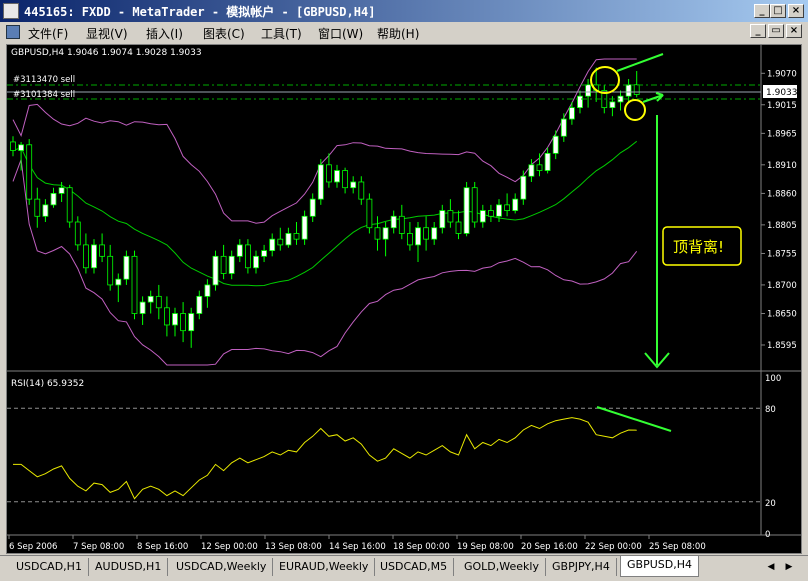 The image size is (808, 581). I want to click on time-tick-label: 14 Sep 16:00, so click(357, 547).